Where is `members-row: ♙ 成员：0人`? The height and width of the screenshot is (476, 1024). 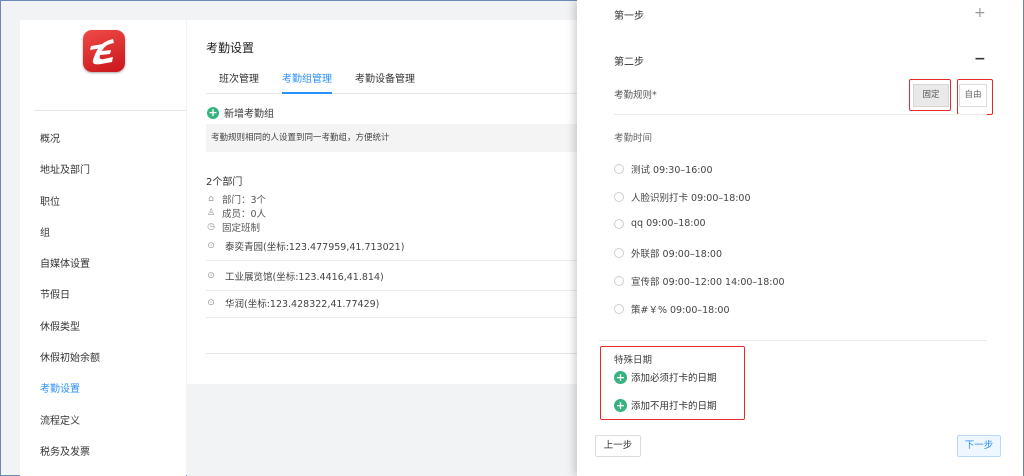 members-row: ♙ 成员：0人 is located at coordinates (236, 213).